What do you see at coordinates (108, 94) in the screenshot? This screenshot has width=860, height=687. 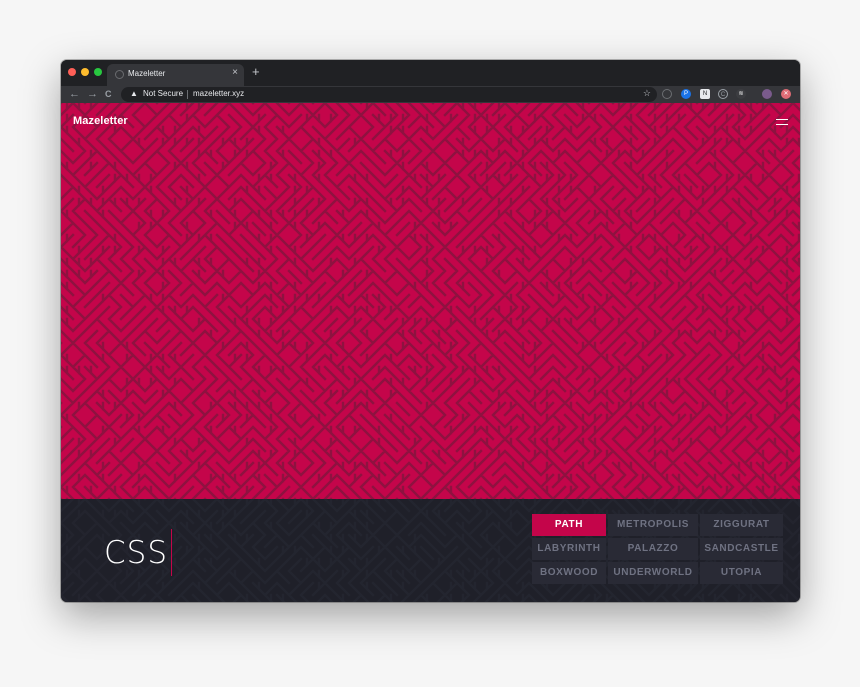 I see `reload-button: C` at bounding box center [108, 94].